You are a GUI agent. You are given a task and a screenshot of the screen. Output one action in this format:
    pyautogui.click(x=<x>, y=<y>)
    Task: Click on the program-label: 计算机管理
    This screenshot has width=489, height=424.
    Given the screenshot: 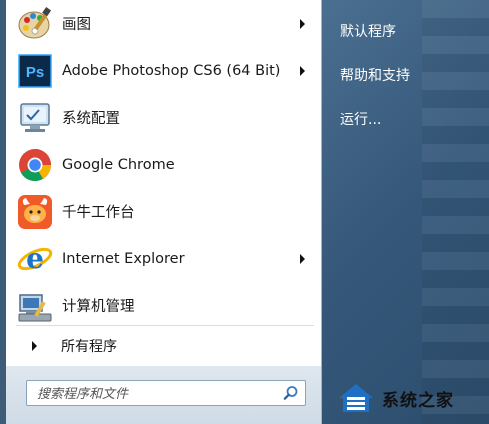 What is the action you would take?
    pyautogui.click(x=98, y=307)
    